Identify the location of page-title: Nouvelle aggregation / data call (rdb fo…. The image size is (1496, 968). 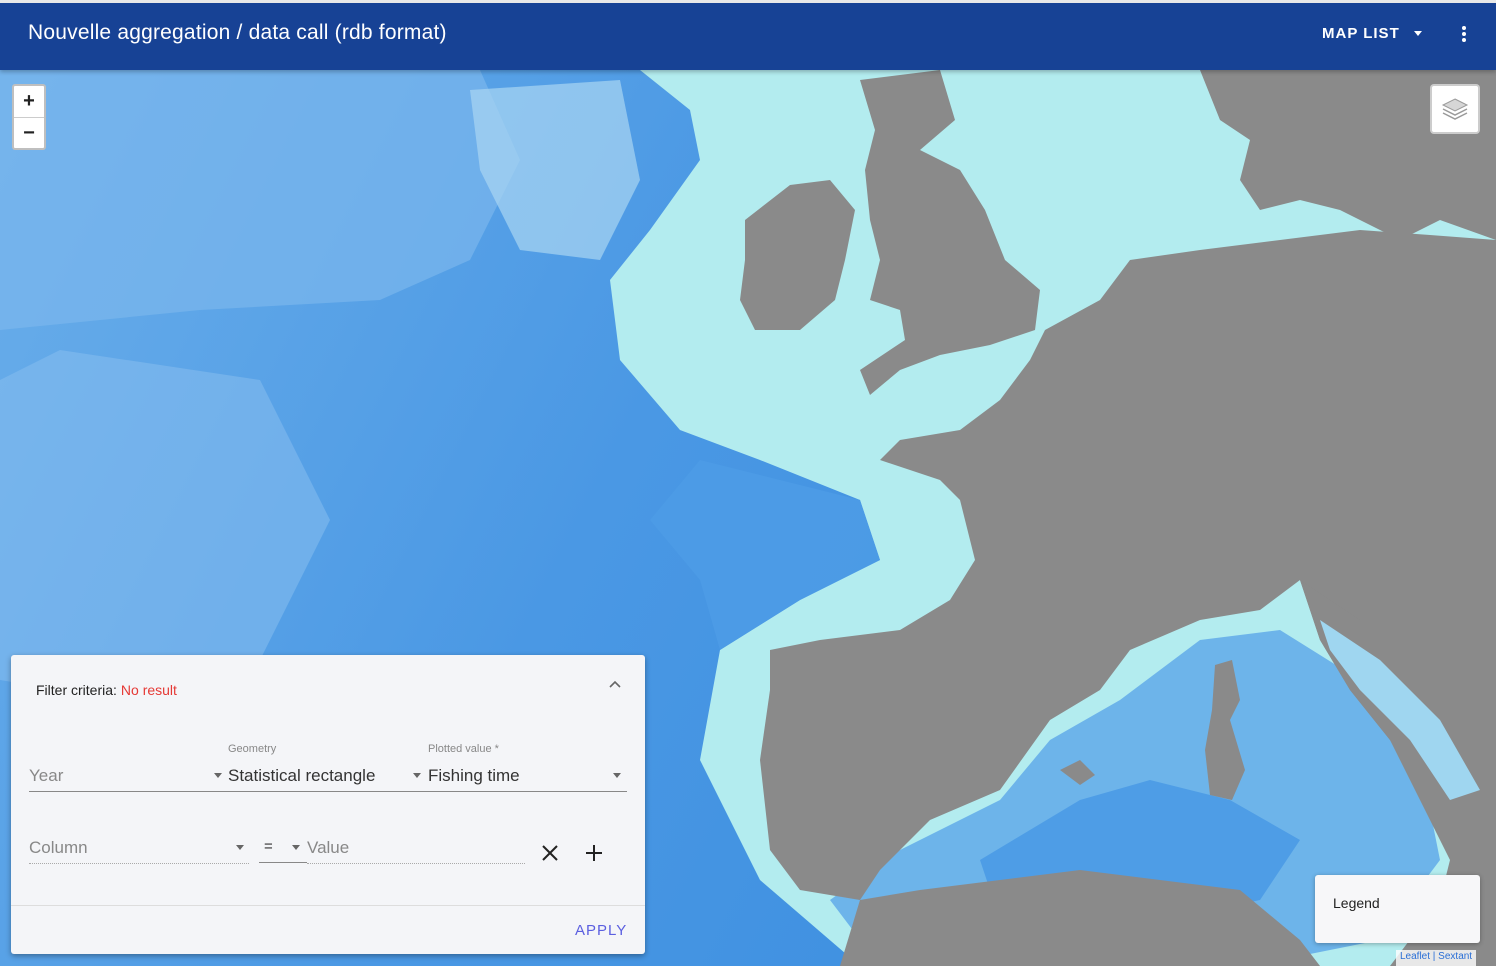
(237, 32).